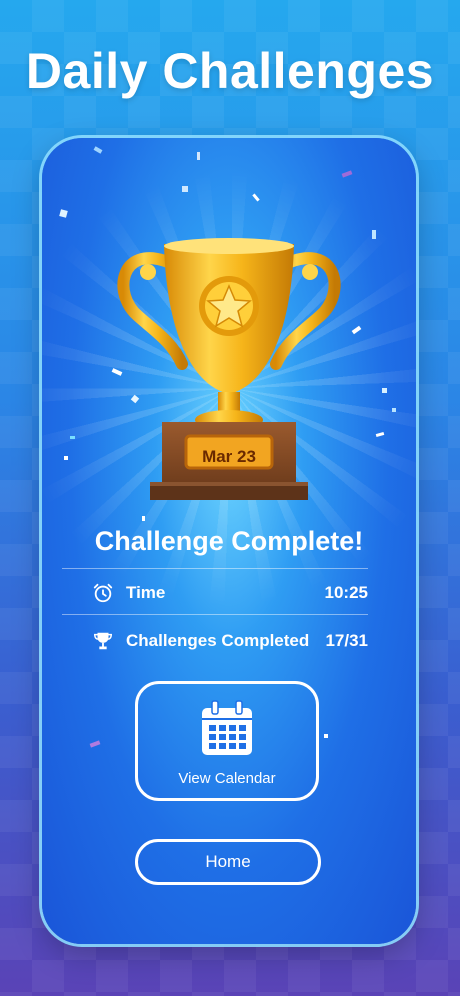  I want to click on trophy-date-plaque: Mar 23, so click(229, 456).